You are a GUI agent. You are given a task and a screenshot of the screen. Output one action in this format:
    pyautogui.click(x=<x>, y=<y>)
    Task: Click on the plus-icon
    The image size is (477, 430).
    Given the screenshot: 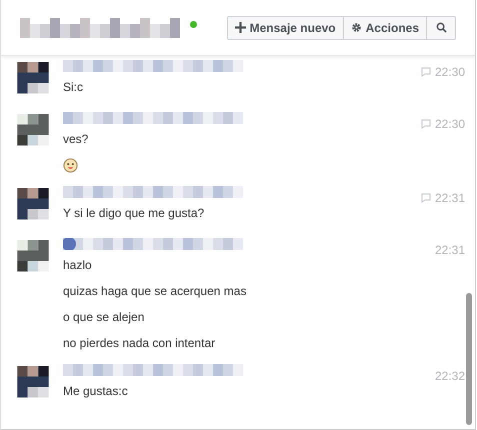 What is the action you would take?
    pyautogui.click(x=240, y=27)
    